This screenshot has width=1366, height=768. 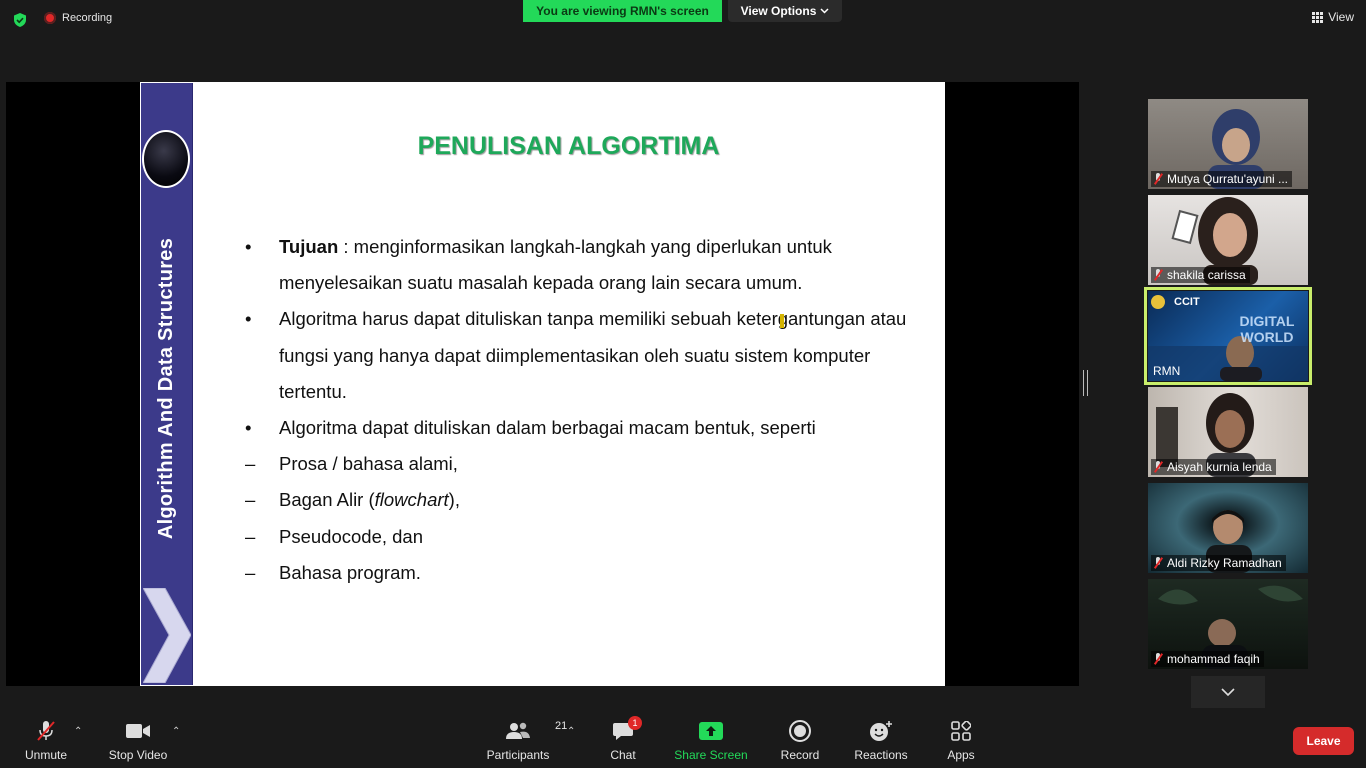 I want to click on apps-icon, so click(x=961, y=731).